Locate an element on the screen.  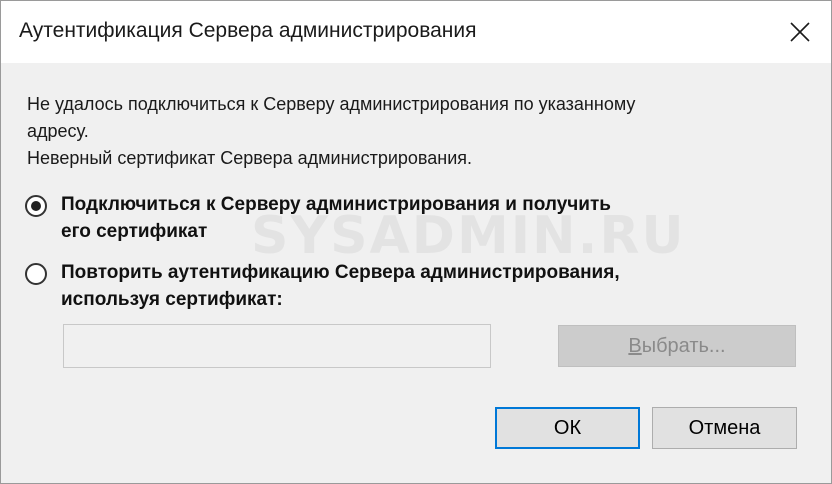
radio-label-line: его сертификат is located at coordinates (134, 231).